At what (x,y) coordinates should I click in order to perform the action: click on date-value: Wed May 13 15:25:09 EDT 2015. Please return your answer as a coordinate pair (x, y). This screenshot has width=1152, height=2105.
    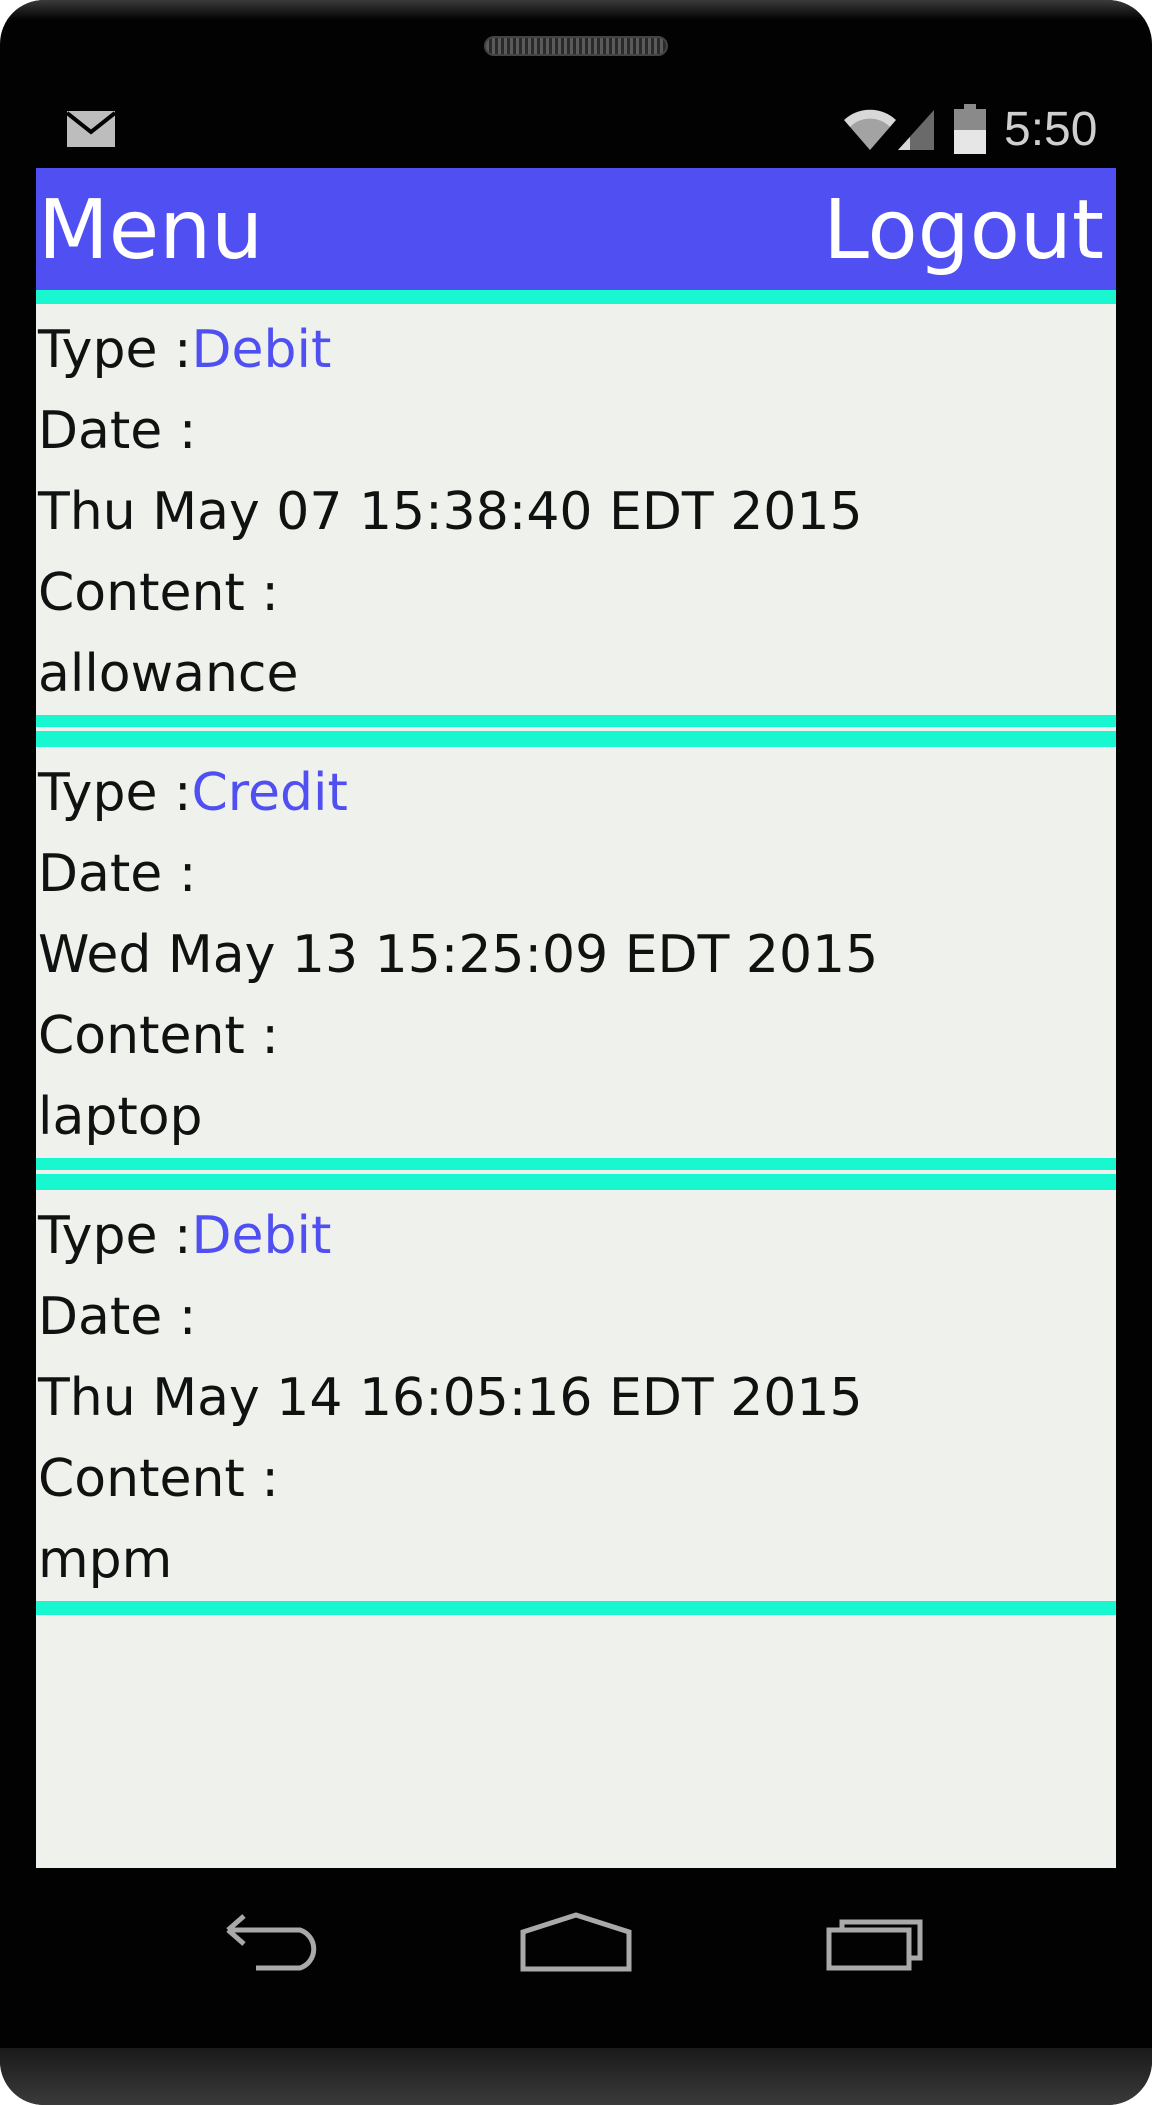
    Looking at the image, I should click on (458, 955).